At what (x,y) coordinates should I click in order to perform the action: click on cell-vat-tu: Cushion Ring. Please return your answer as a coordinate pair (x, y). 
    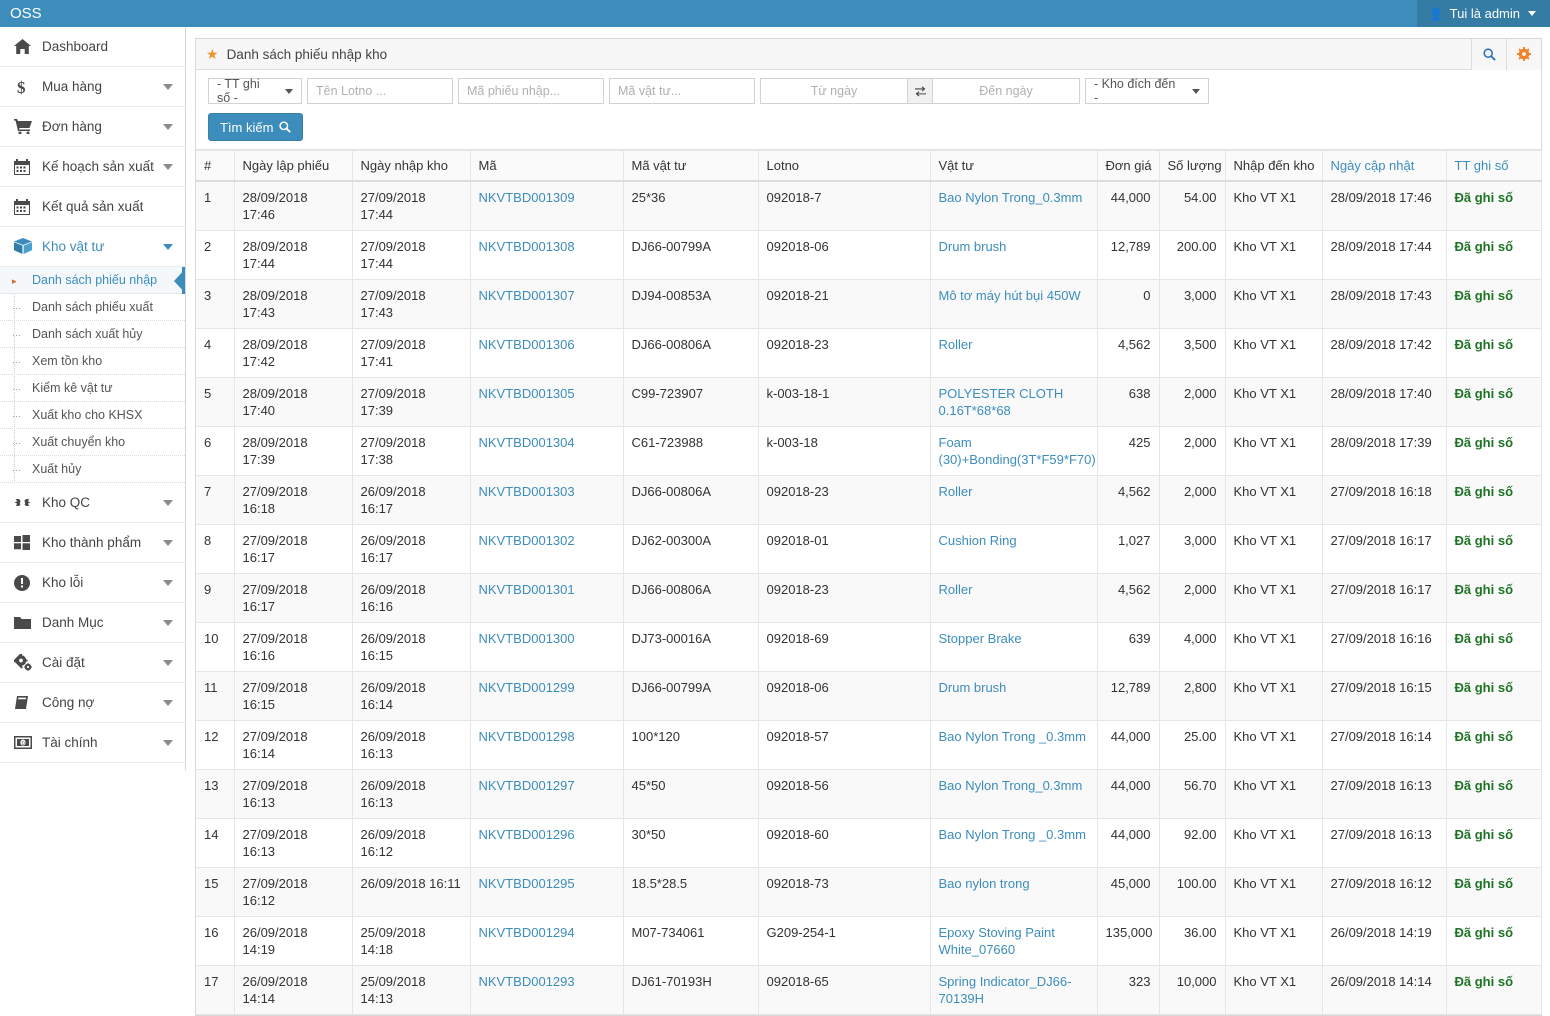
    Looking at the image, I should click on (1014, 549).